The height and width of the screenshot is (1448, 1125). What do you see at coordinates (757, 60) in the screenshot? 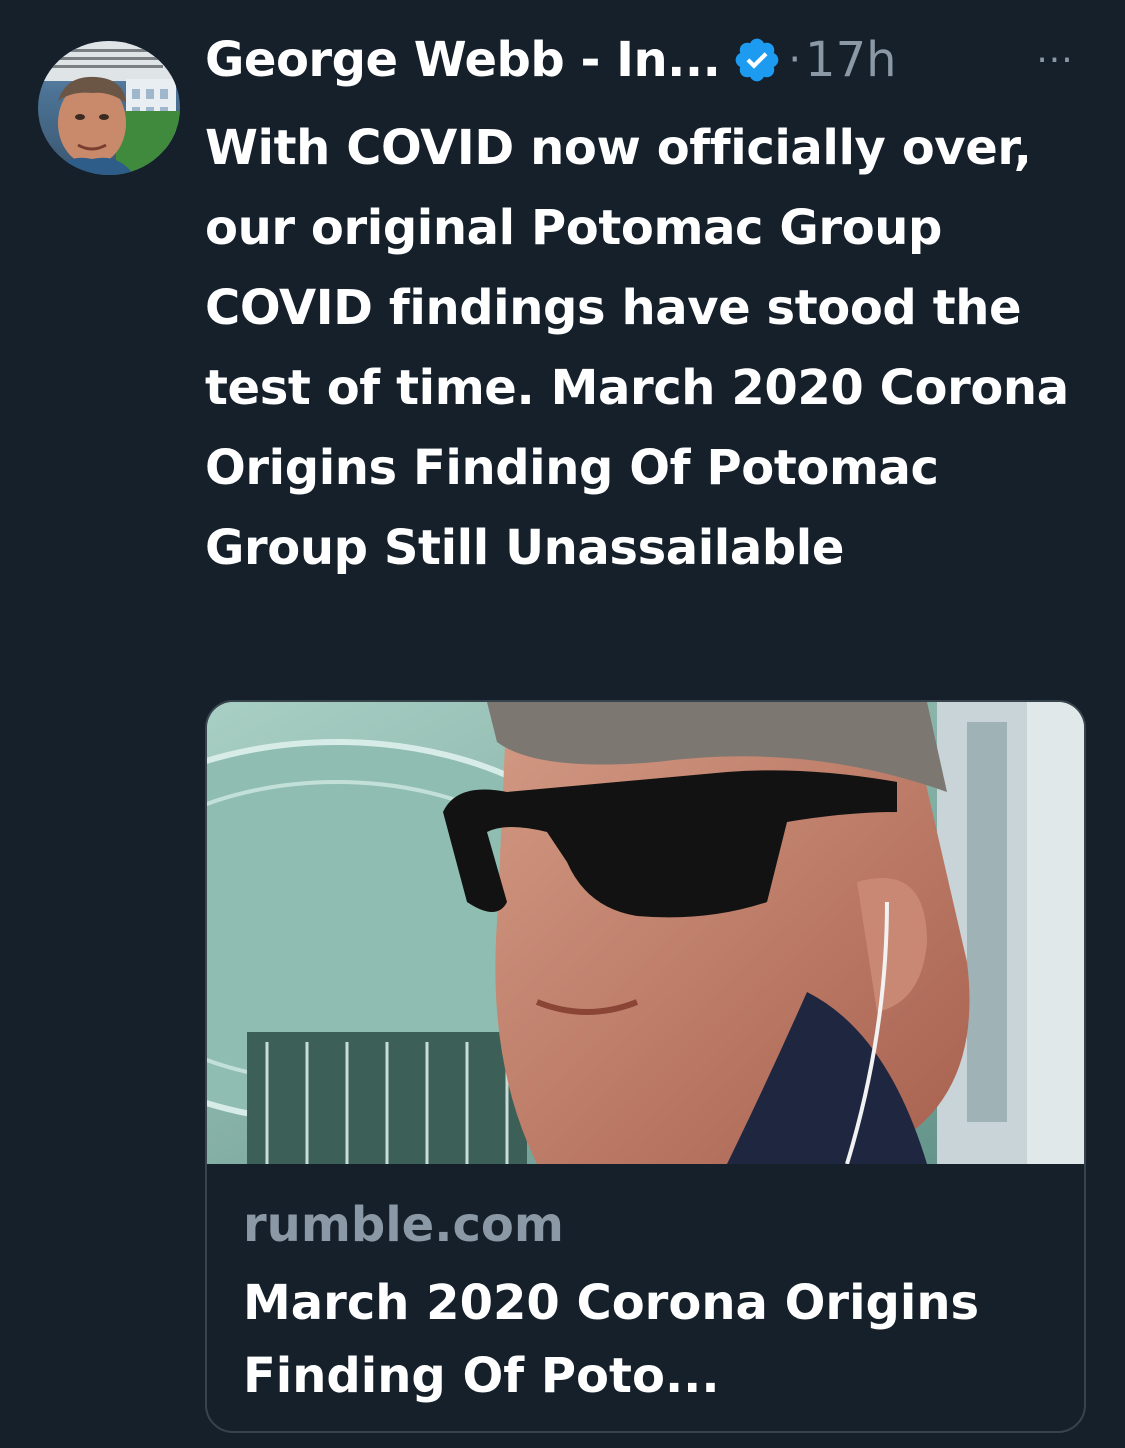
I see `verified-badge-icon` at bounding box center [757, 60].